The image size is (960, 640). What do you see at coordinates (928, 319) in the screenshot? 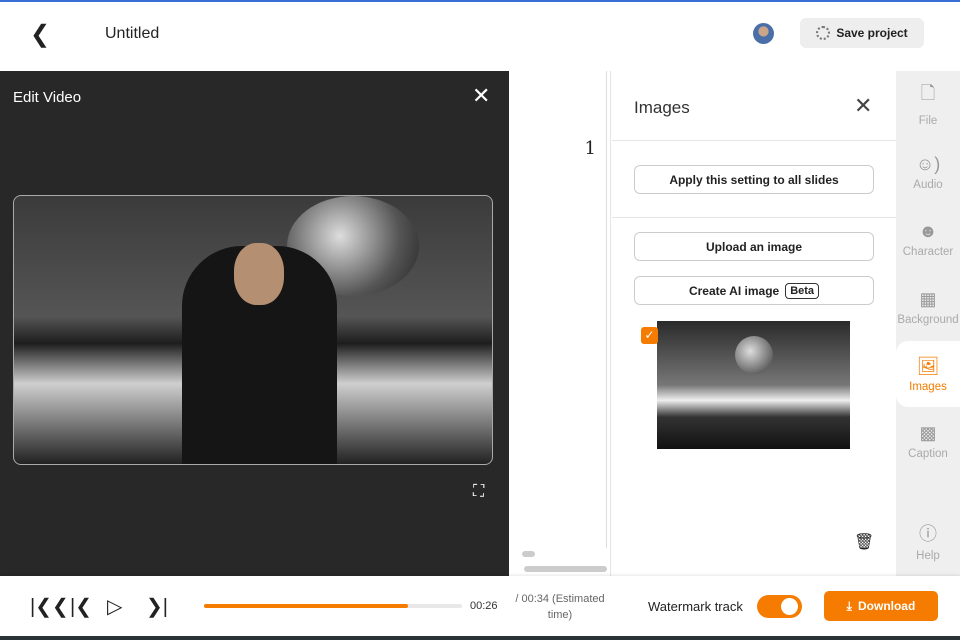
I see `sidebar-label: Background` at bounding box center [928, 319].